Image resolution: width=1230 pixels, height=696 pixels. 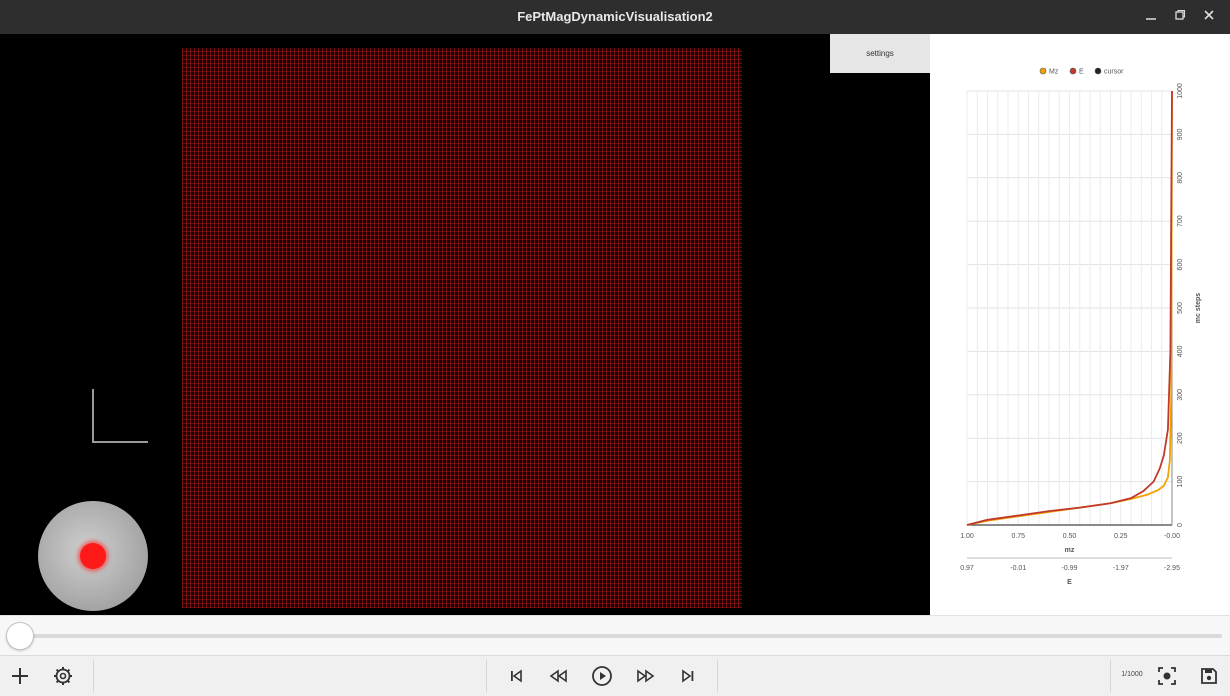 What do you see at coordinates (1054, 72) in the screenshot?
I see `legend-label-mz: Mz` at bounding box center [1054, 72].